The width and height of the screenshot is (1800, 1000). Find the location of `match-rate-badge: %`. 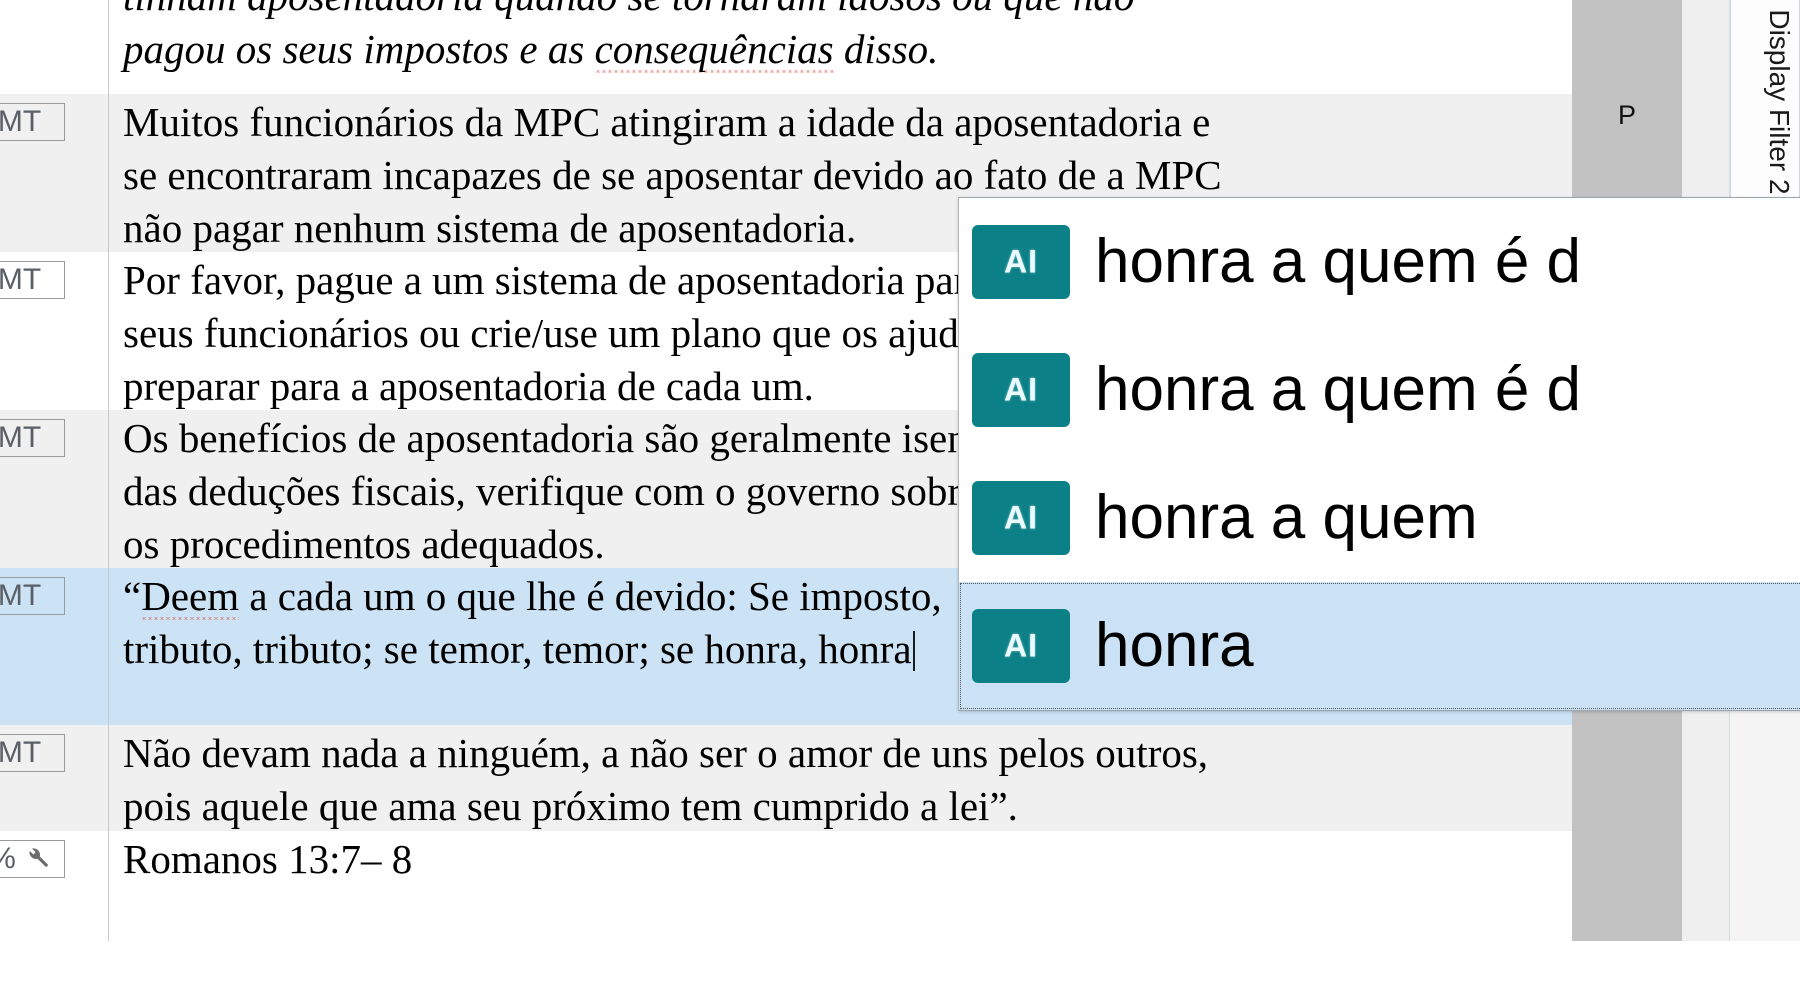

match-rate-badge: % is located at coordinates (32, 859).